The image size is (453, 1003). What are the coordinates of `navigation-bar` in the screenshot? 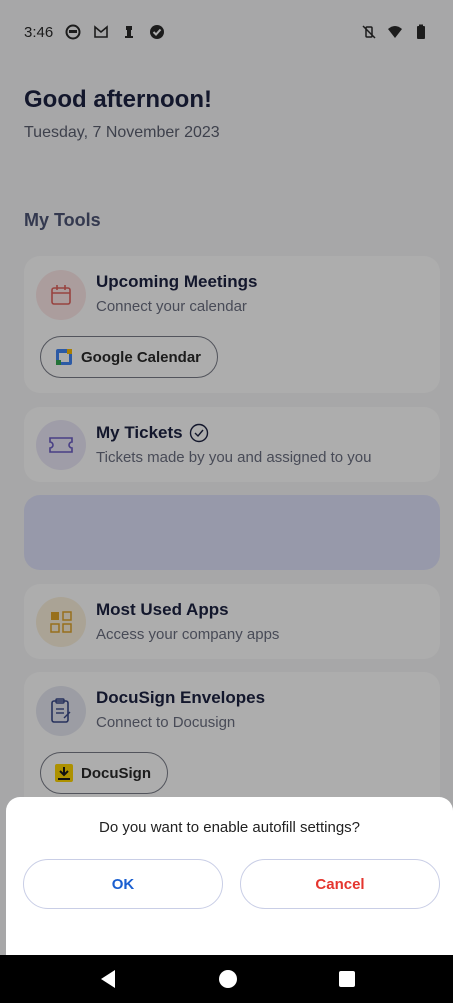 It's located at (226, 979).